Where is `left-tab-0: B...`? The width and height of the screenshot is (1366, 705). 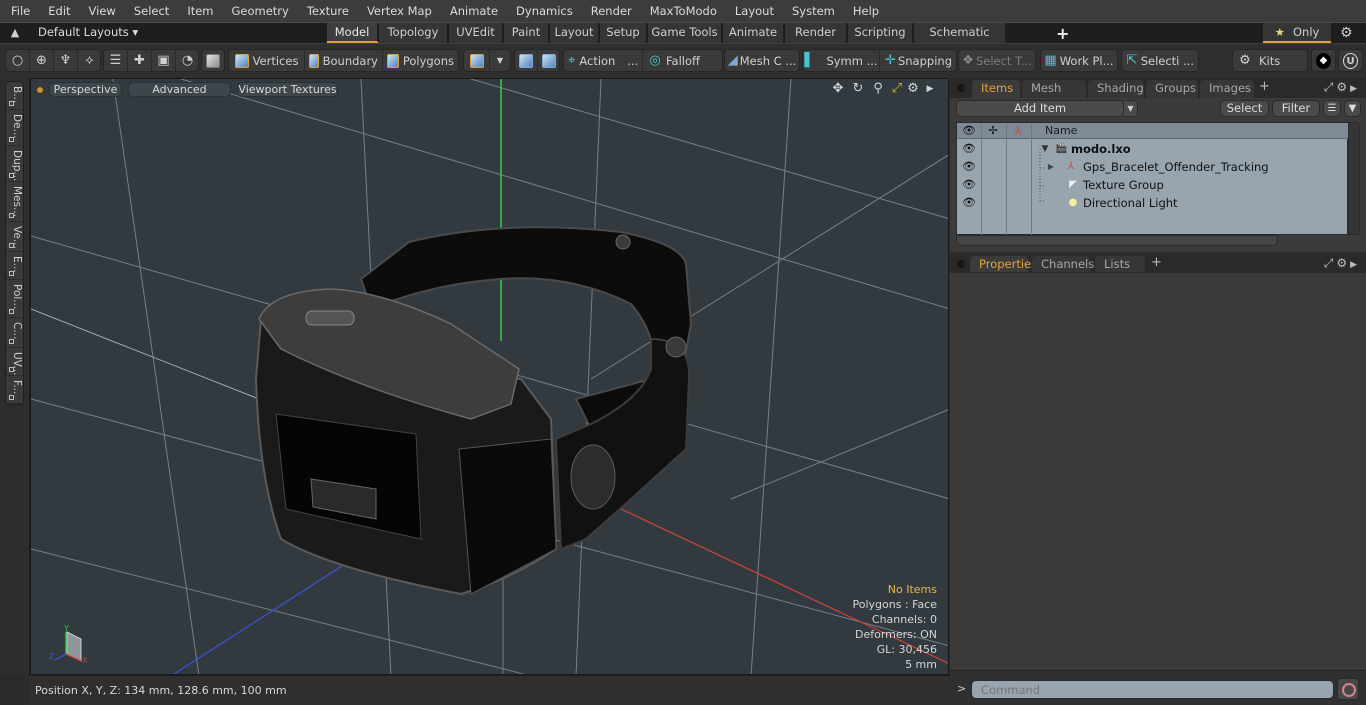
left-tab-0: B... is located at coordinates (14, 96).